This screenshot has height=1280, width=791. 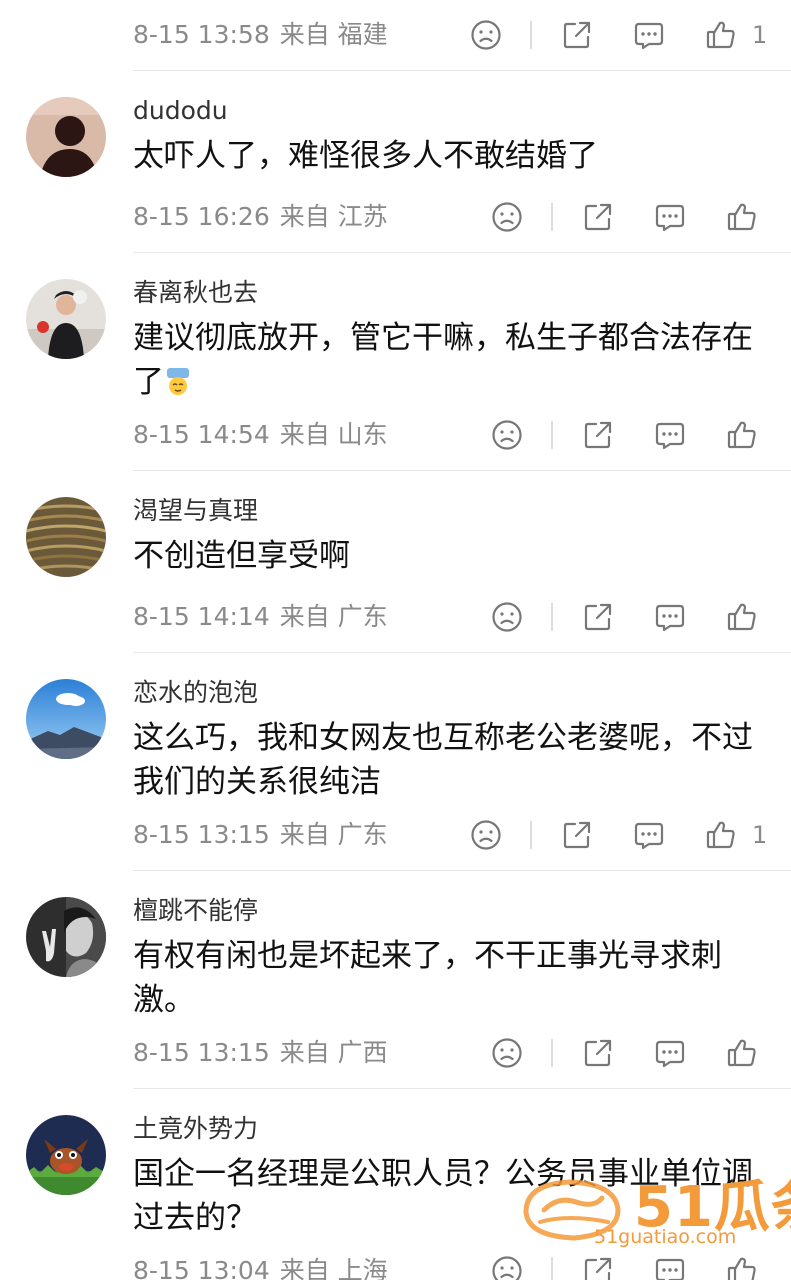 What do you see at coordinates (395, 161) in the screenshot?
I see `comment-item: dudodu 太吓人了，难怪很多人不敢结婚了 8-15 16:26 来自 江苏` at bounding box center [395, 161].